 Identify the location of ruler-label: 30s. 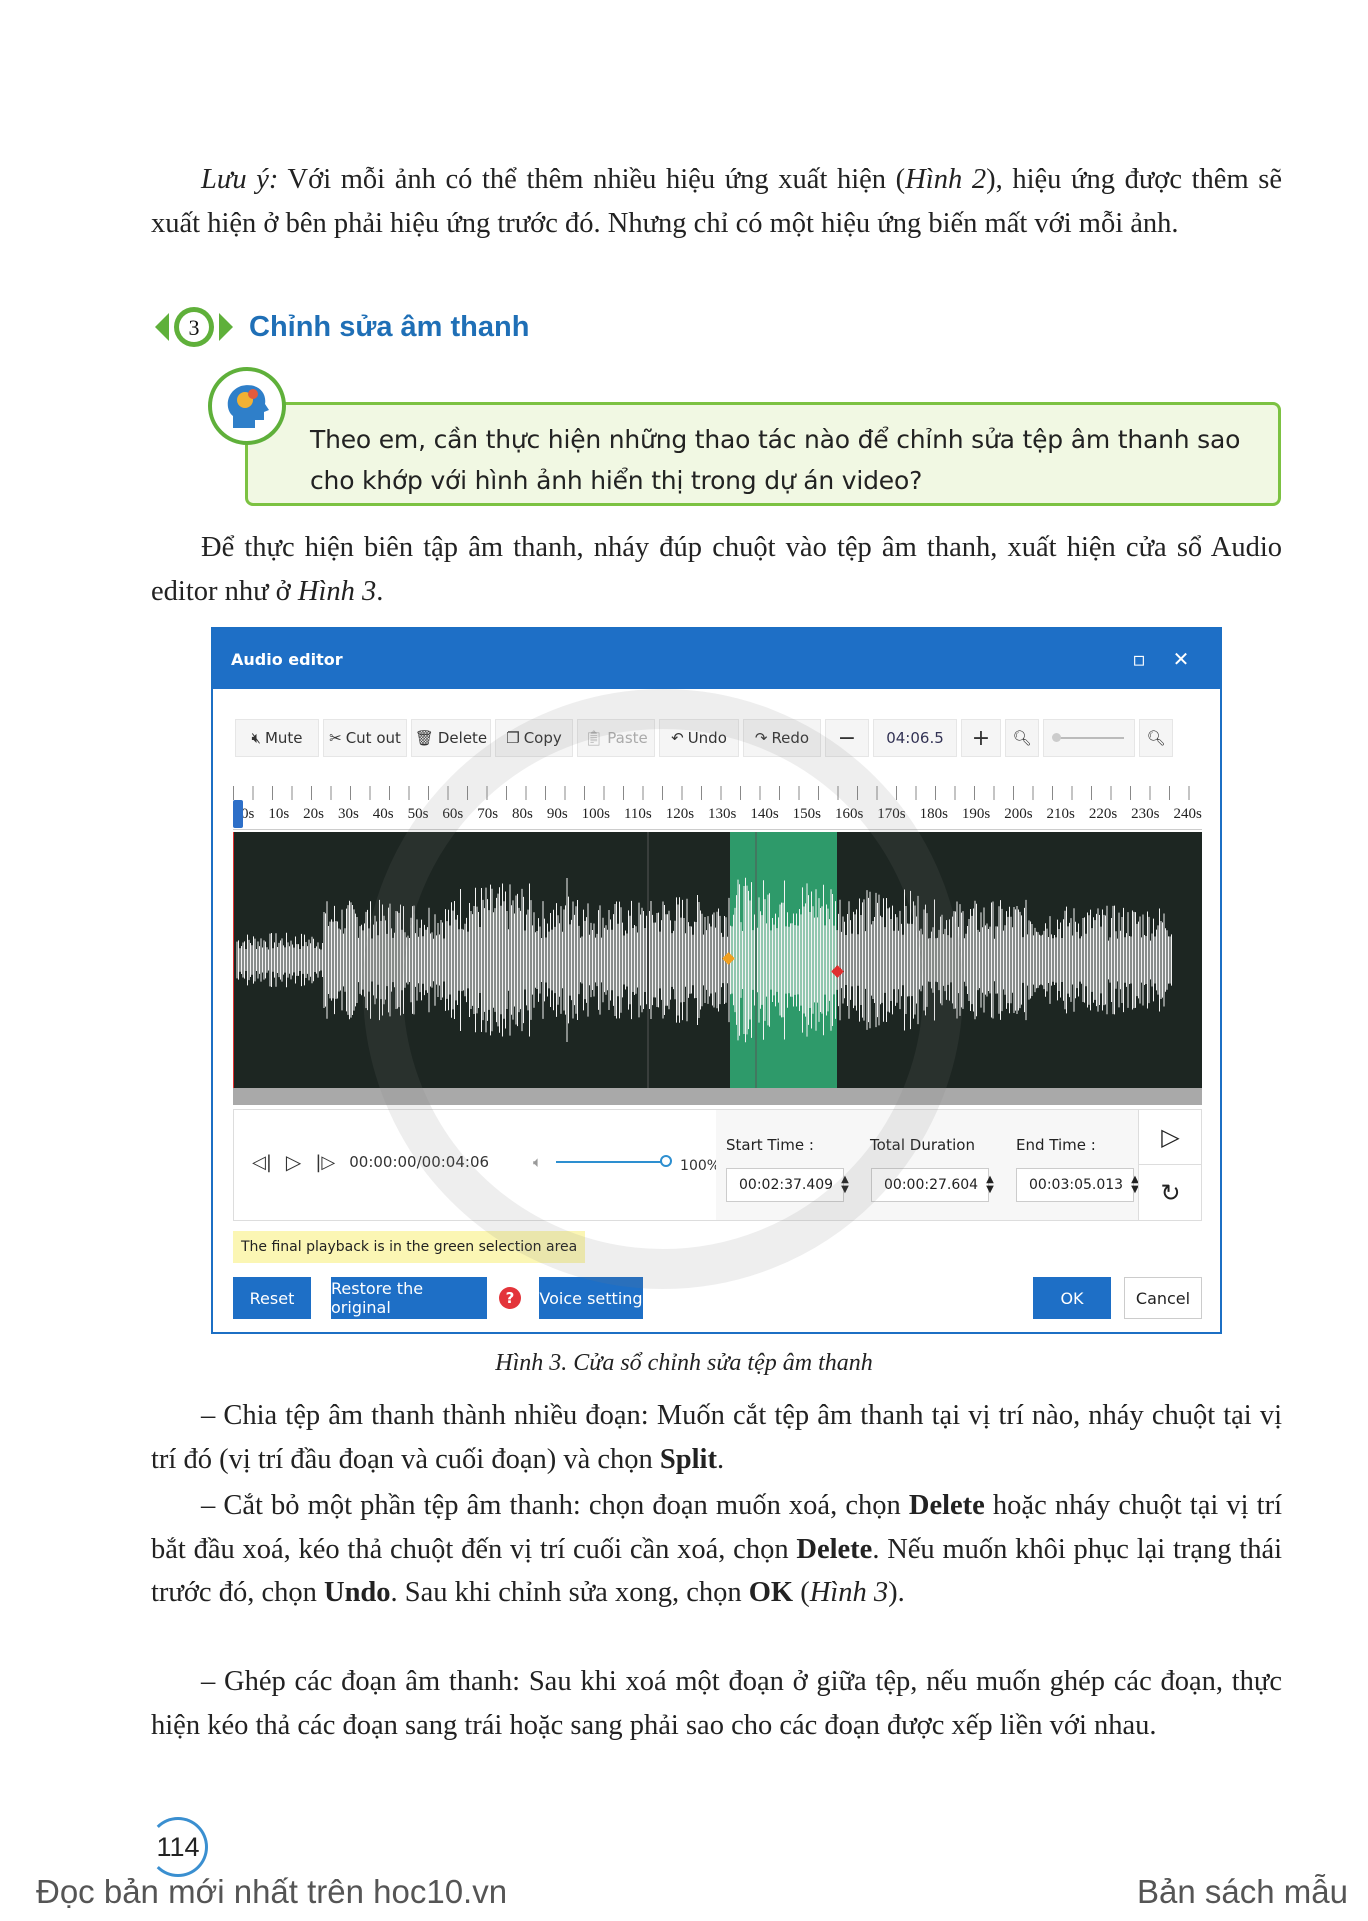
(348, 814).